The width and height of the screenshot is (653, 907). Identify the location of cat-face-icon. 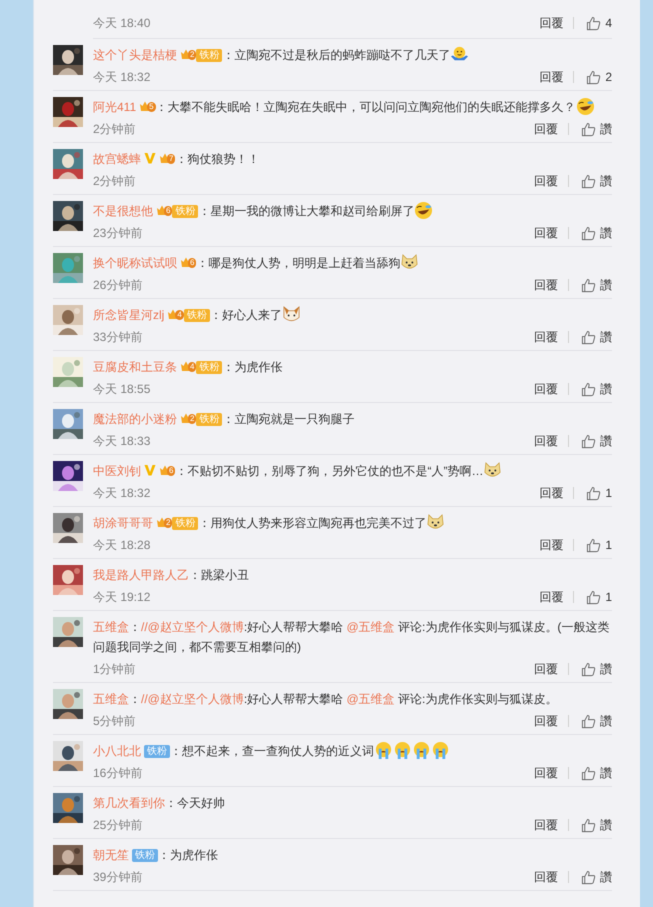
(291, 314).